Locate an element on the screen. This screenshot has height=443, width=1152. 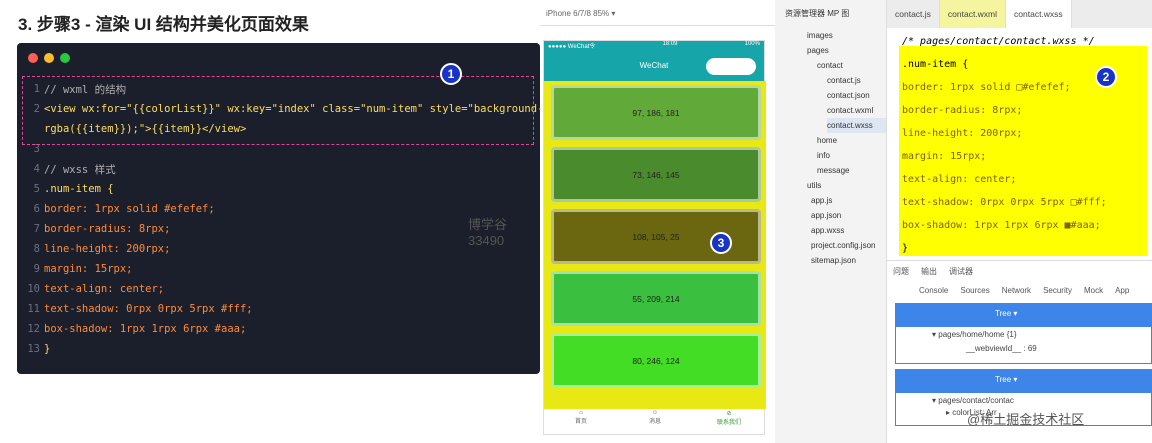
file-contact-wxml: contact.wxml is located at coordinates (856, 110).